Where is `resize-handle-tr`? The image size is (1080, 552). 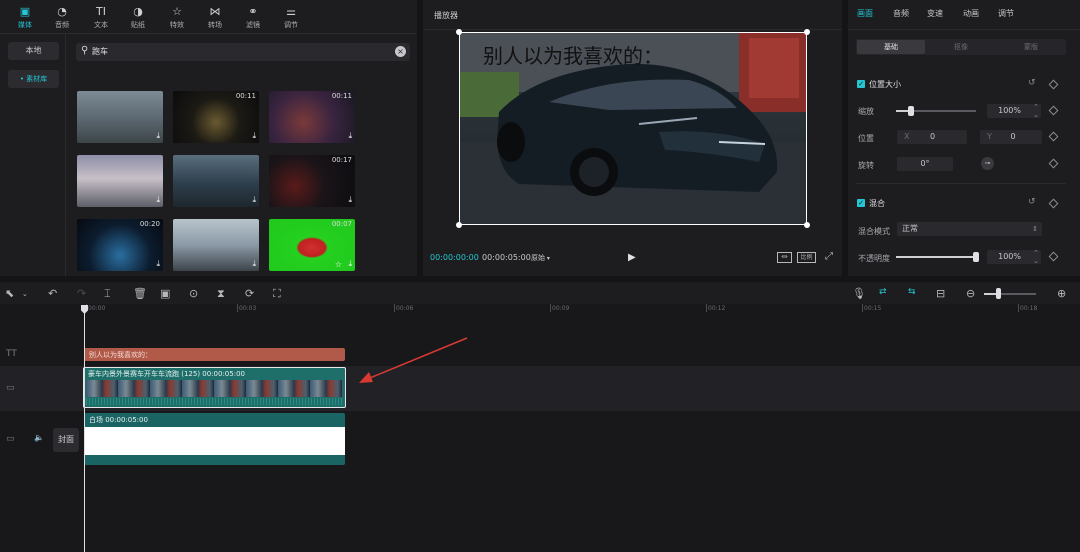 resize-handle-tr is located at coordinates (807, 32).